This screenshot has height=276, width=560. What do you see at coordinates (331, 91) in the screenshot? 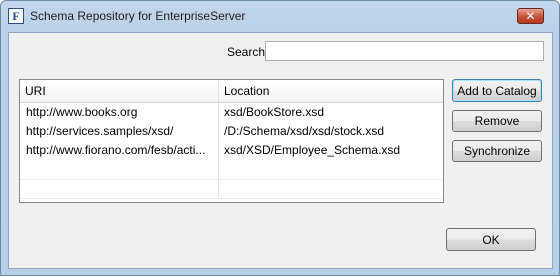
I see `column-header-location: Location` at bounding box center [331, 91].